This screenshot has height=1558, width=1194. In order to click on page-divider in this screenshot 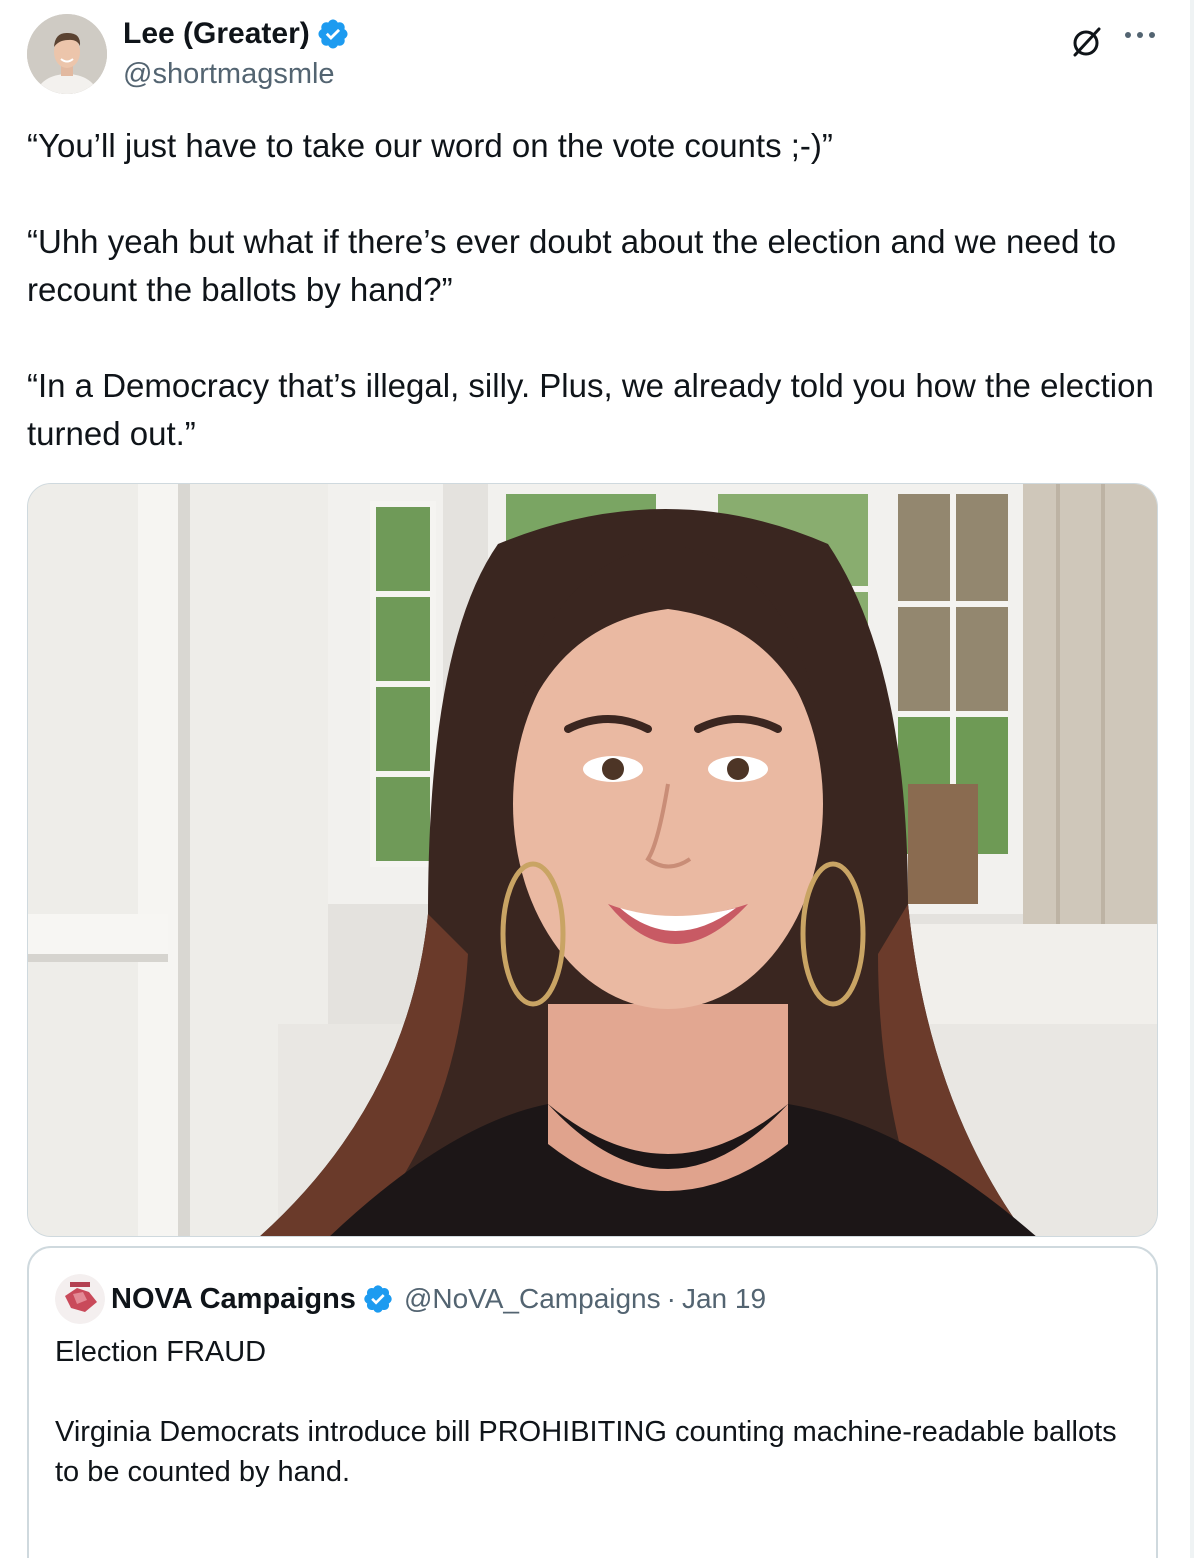, I will do `click(1192, 779)`.